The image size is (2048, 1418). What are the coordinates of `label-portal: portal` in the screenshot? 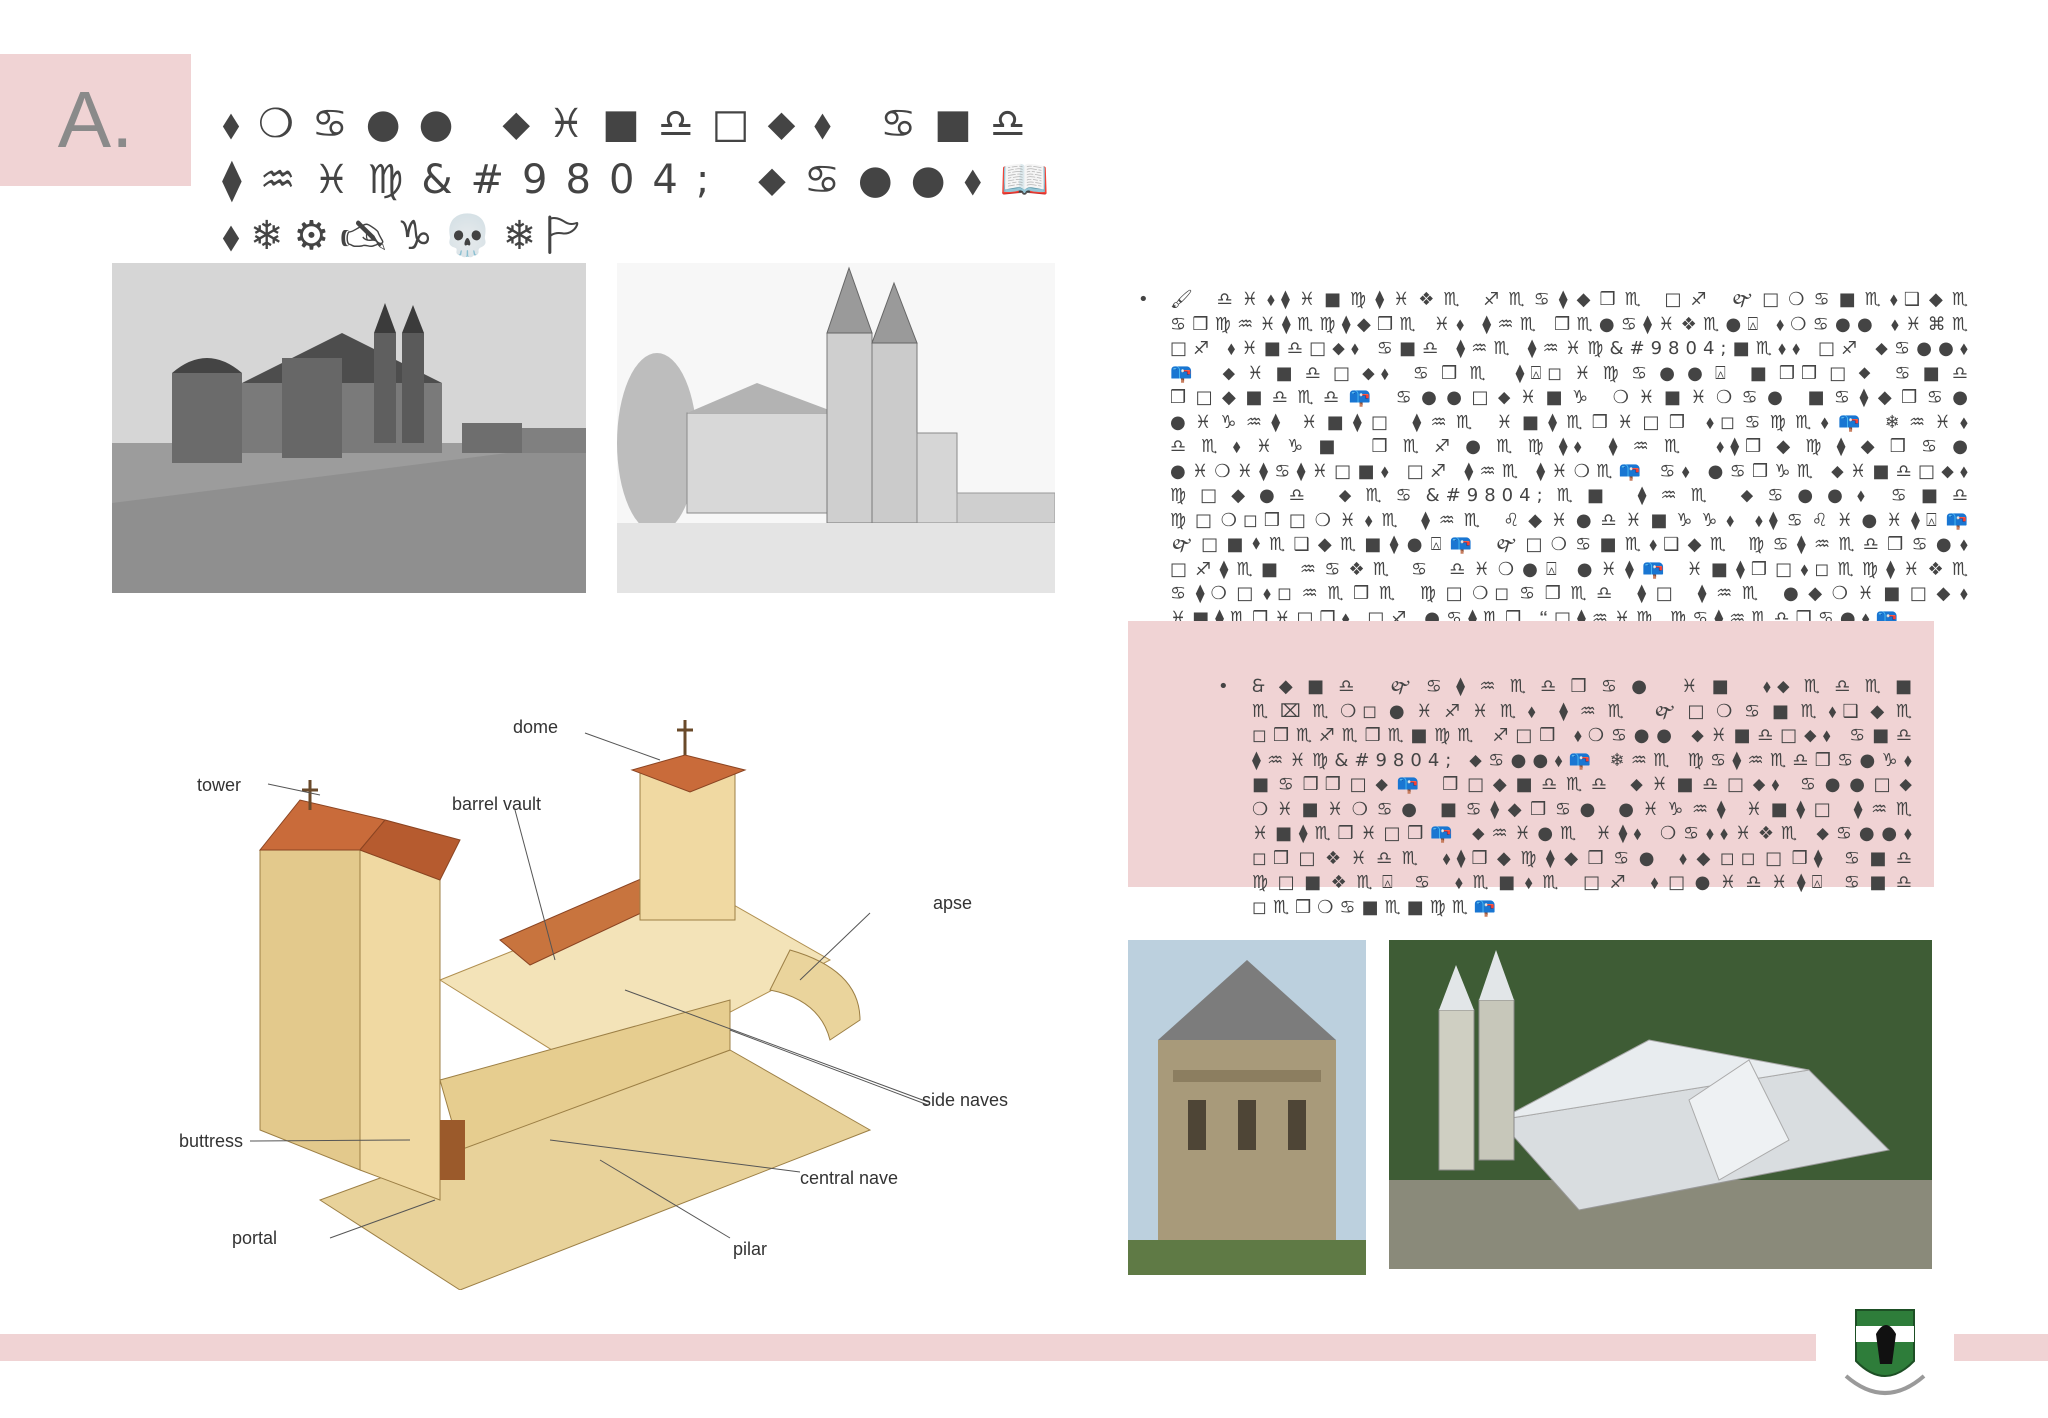 It's located at (254, 1238).